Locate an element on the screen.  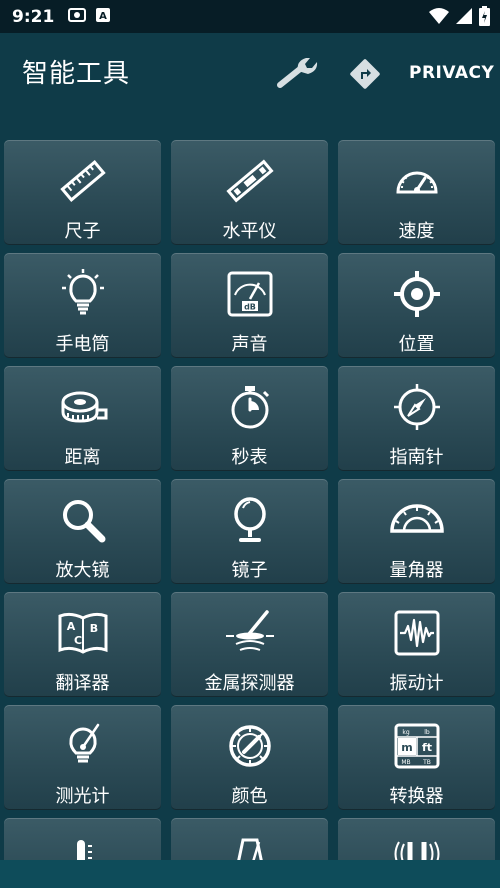
tool-label: 水平仪 is located at coordinates (249, 231).